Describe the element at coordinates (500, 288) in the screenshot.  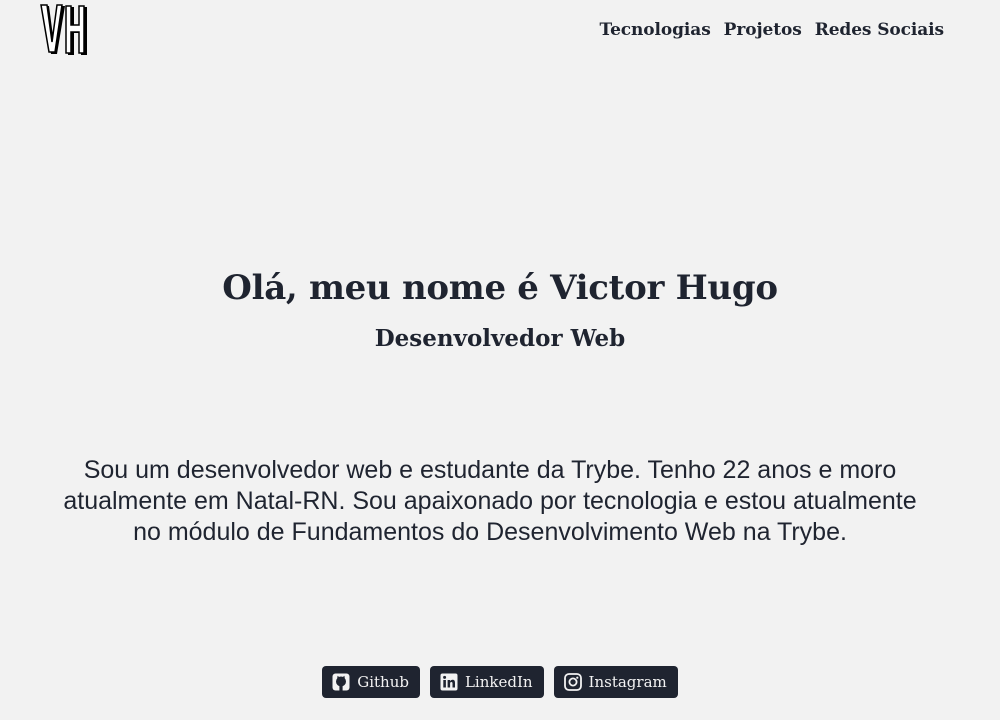
I see `hero-title: Olá, meu nome é Victor Hugo` at that location.